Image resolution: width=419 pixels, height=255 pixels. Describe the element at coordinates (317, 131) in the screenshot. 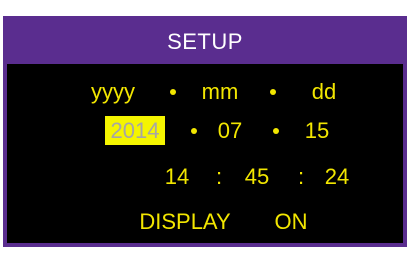

I see `day-field: 15` at that location.